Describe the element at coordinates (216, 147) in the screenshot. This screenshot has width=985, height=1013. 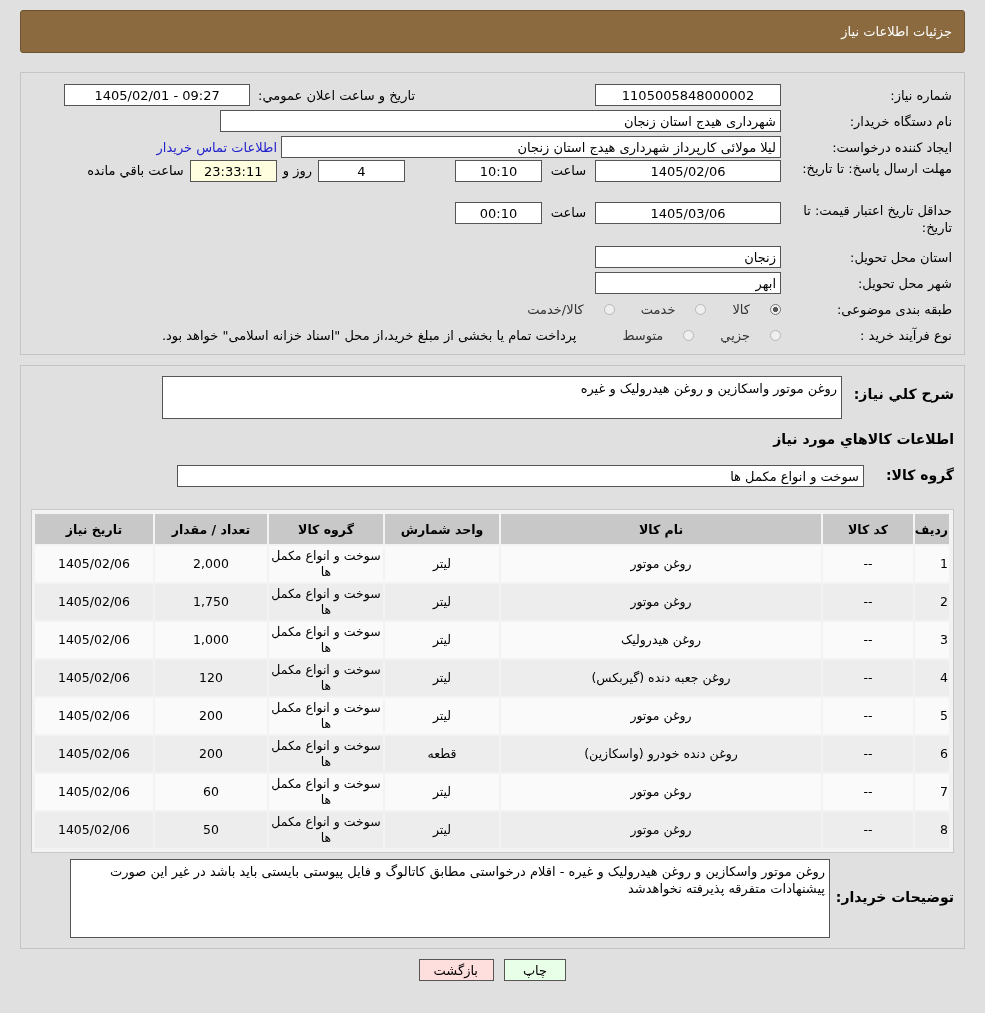
I see `buyer-contact-link: اطلاعات تماس خریدار` at that location.